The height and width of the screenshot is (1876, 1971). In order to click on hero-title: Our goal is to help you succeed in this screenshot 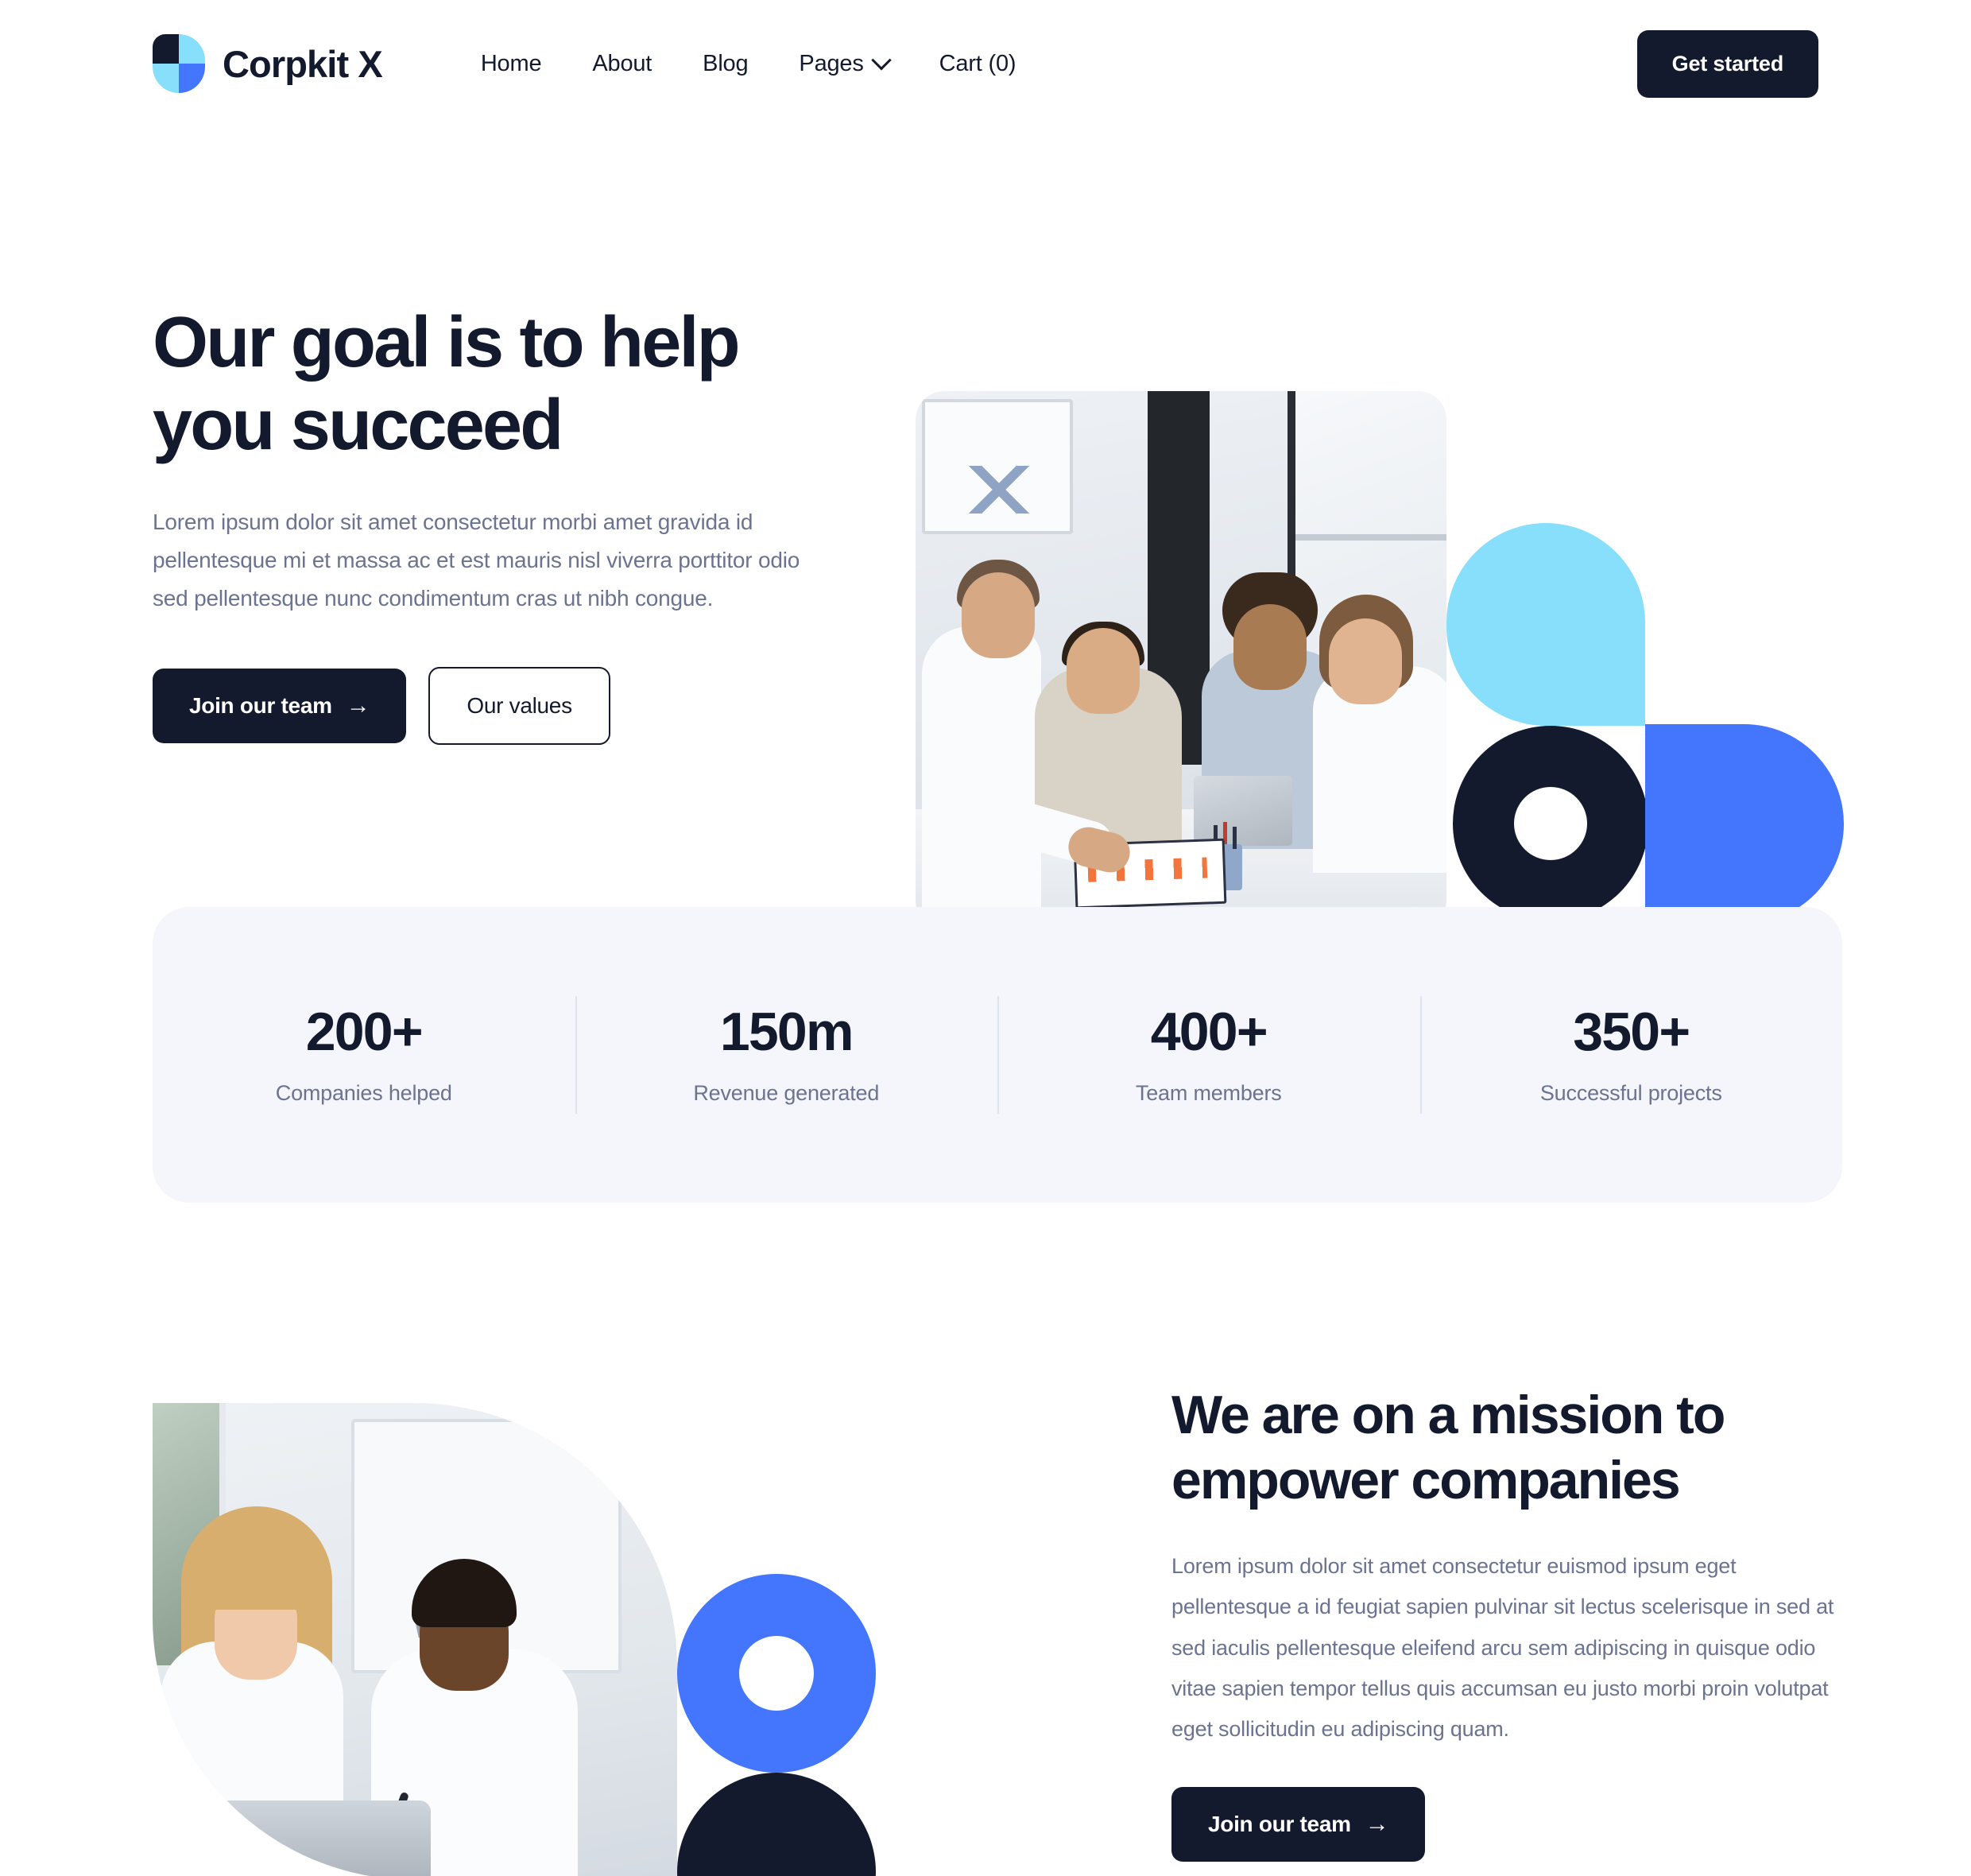, I will do `click(447, 384)`.